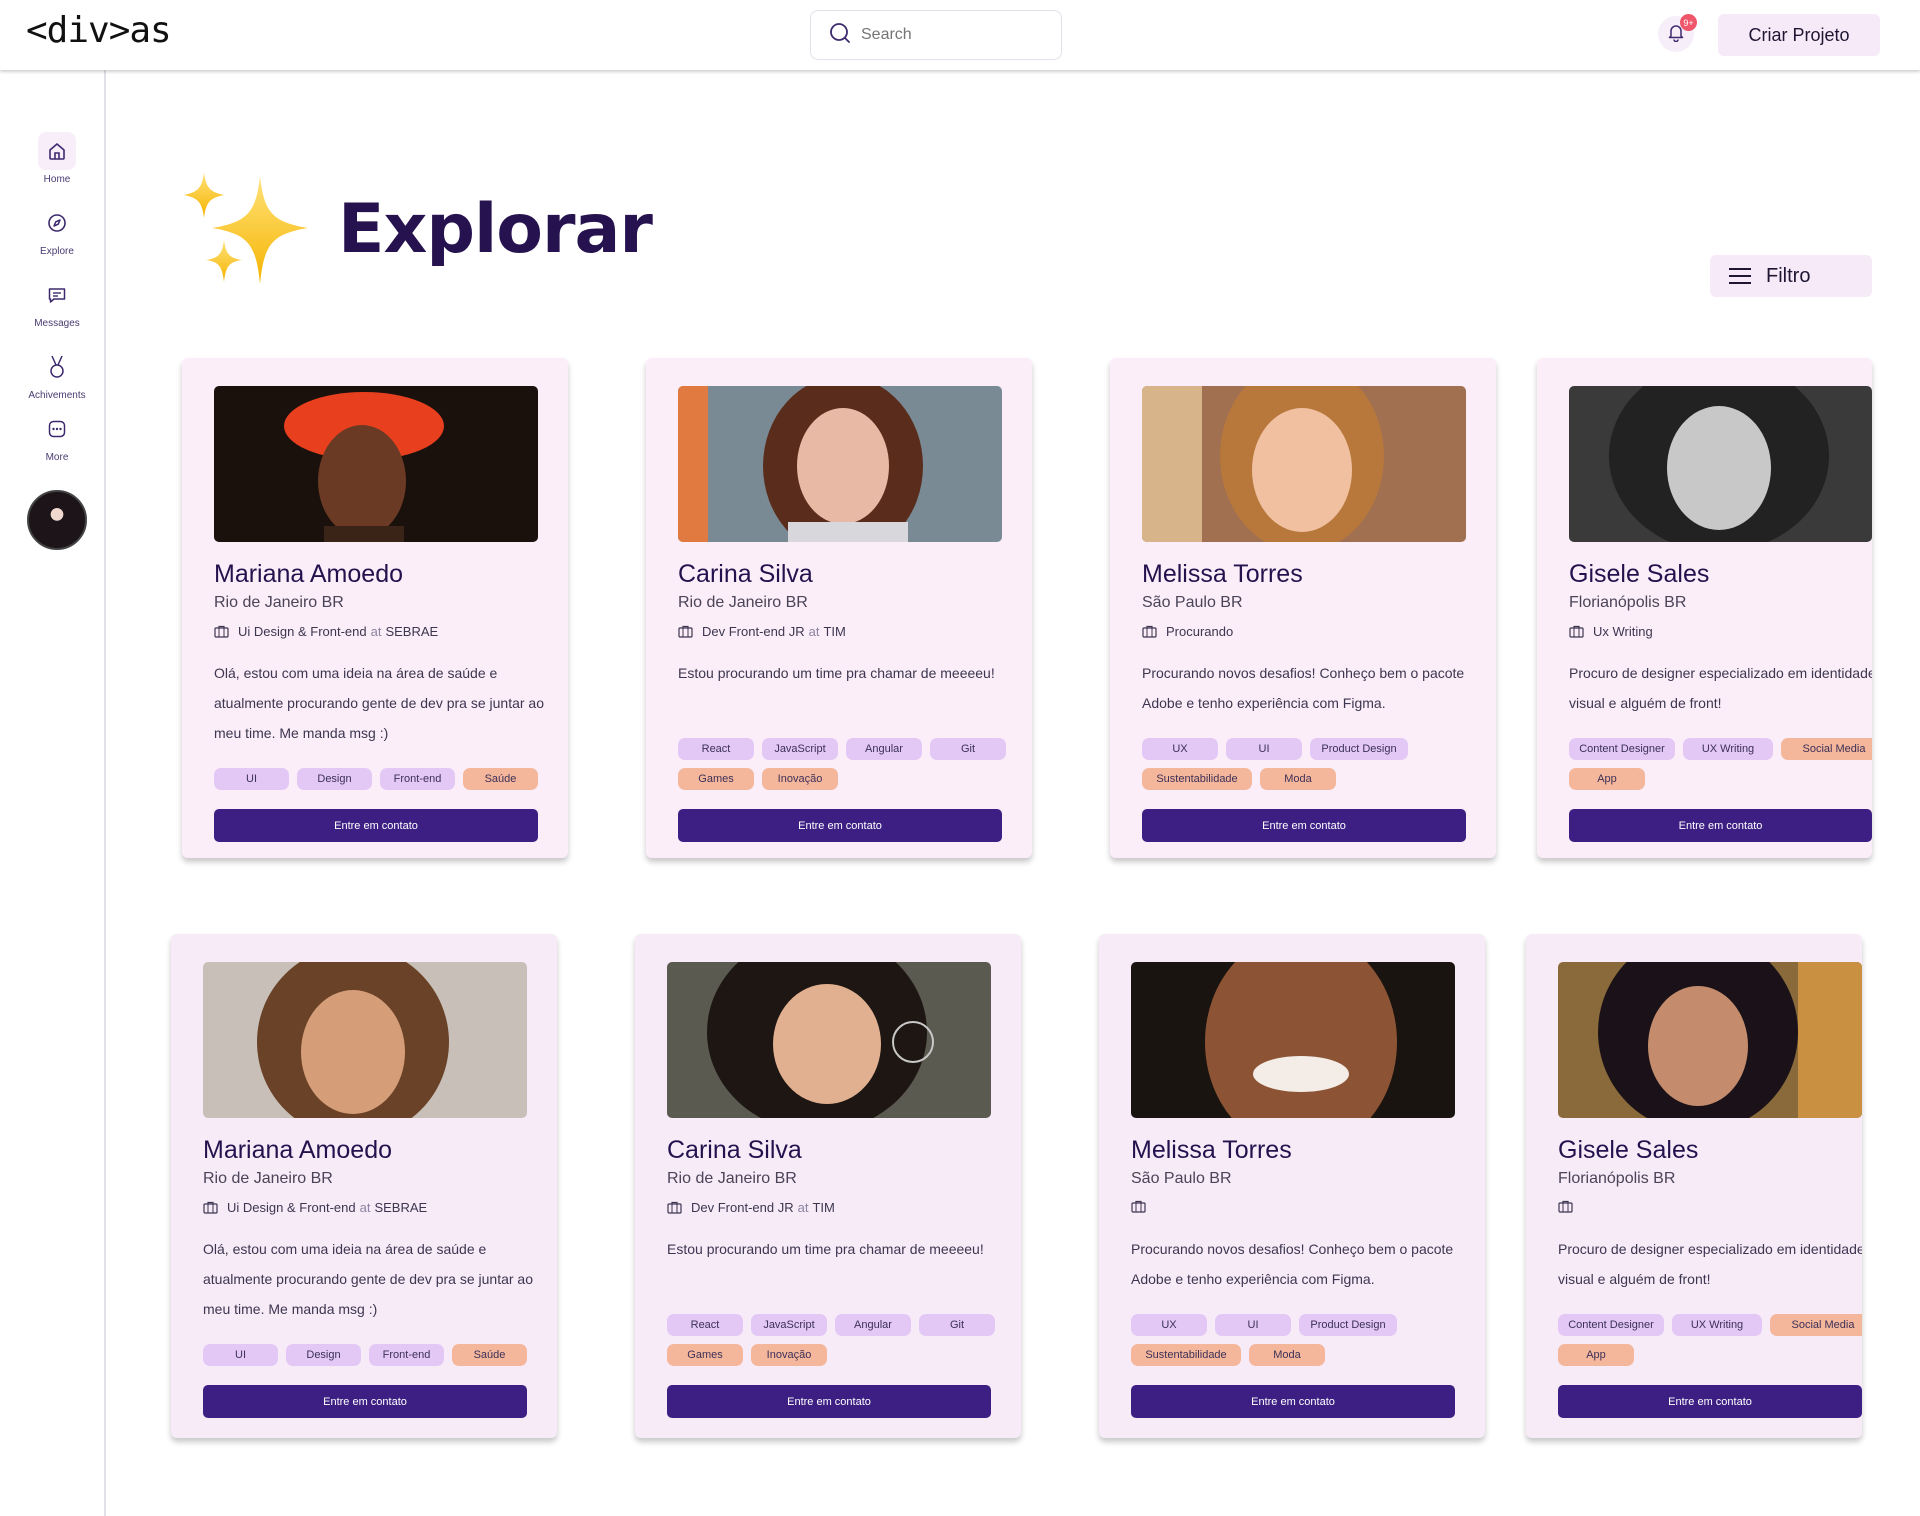 The image size is (1920, 1516). Describe the element at coordinates (57, 230) in the screenshot. I see `sidebar-item-explore: Explore` at that location.